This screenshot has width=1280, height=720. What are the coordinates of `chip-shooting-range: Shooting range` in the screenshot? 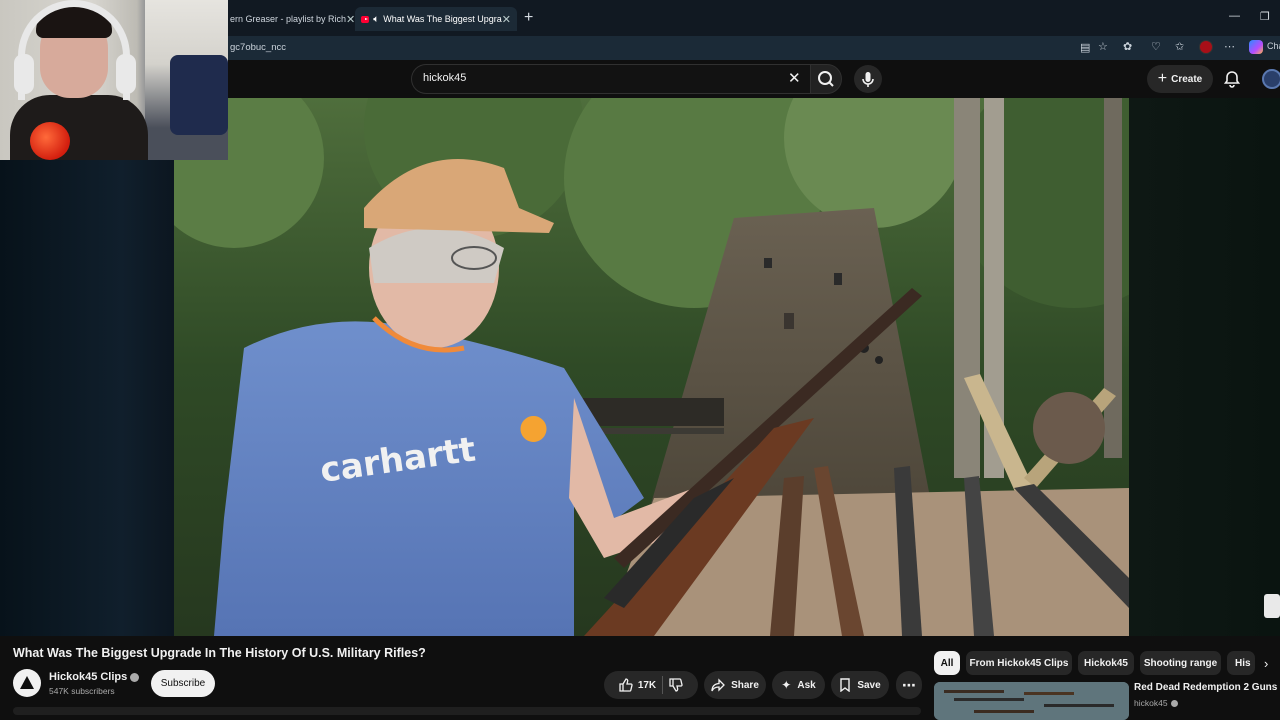 It's located at (1180, 663).